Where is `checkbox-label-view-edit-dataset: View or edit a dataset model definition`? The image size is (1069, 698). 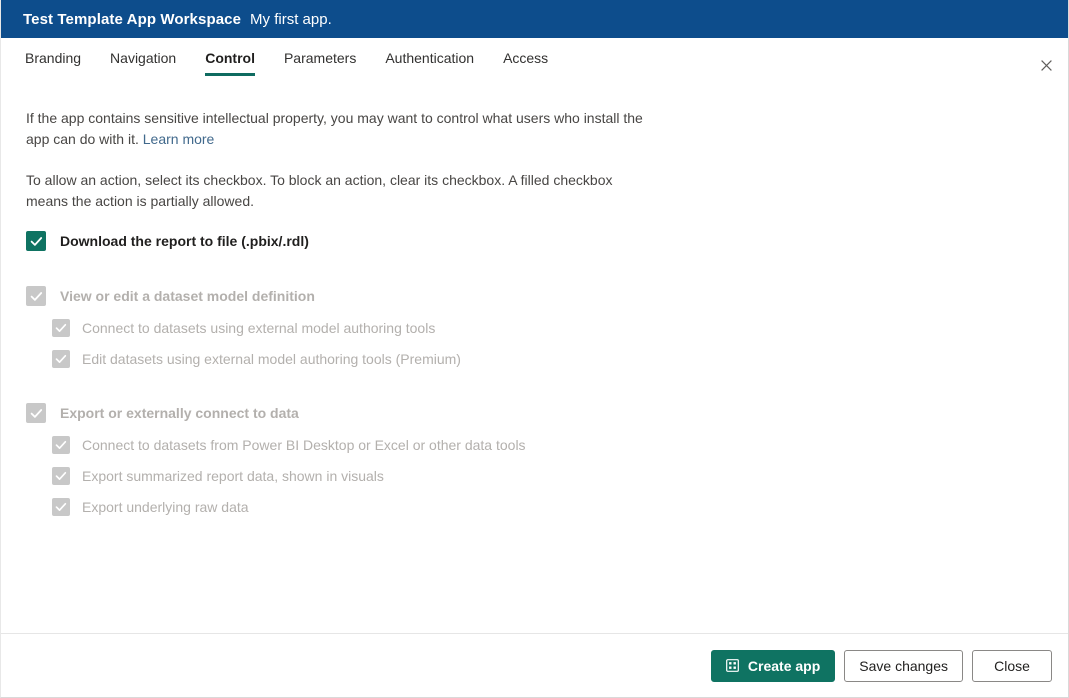
checkbox-label-view-edit-dataset: View or edit a dataset model definition is located at coordinates (187, 296).